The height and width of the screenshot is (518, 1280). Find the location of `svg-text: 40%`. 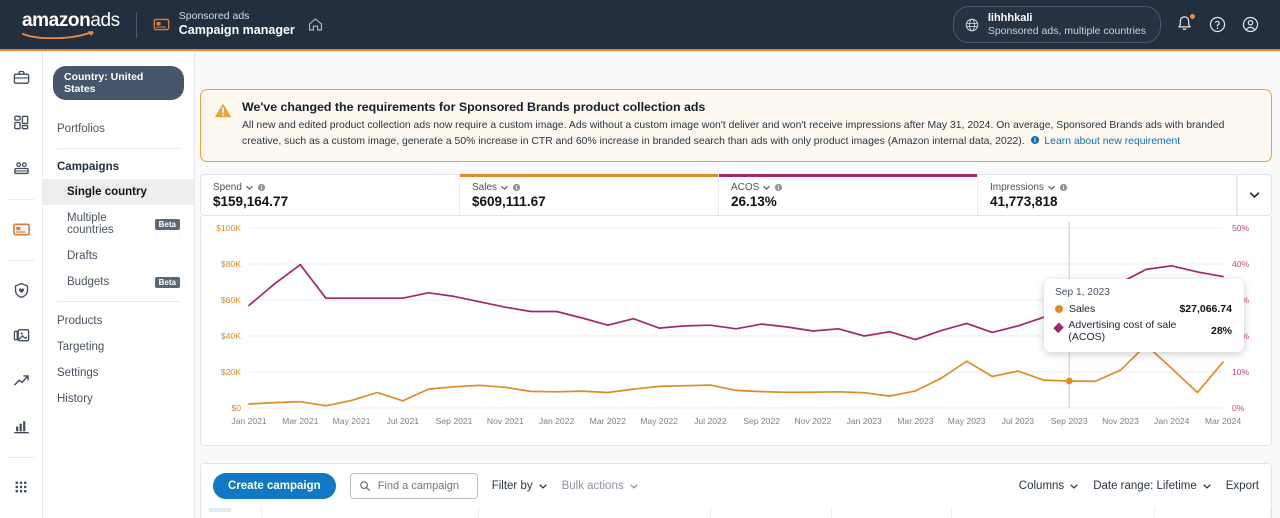

svg-text: 40% is located at coordinates (1241, 264).